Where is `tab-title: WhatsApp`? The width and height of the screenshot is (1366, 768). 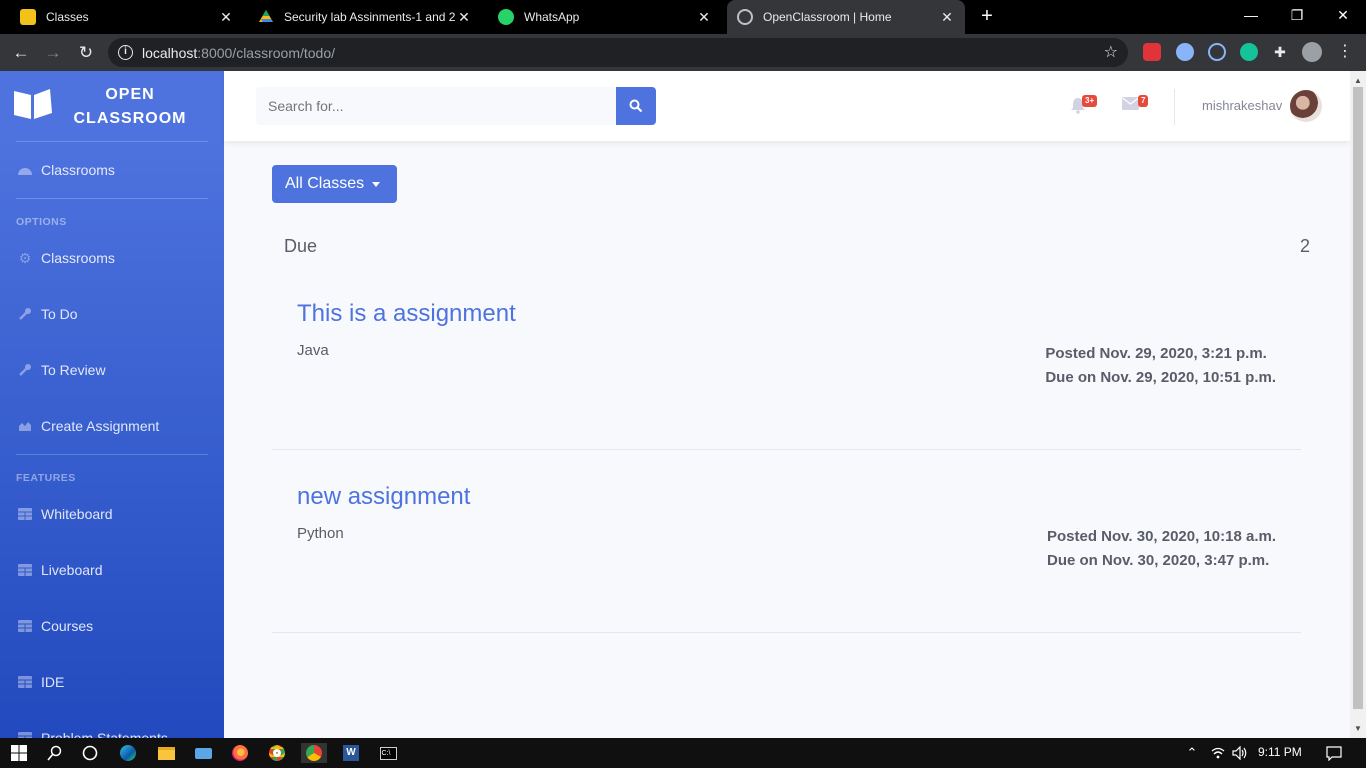
tab-title: WhatsApp is located at coordinates (552, 17).